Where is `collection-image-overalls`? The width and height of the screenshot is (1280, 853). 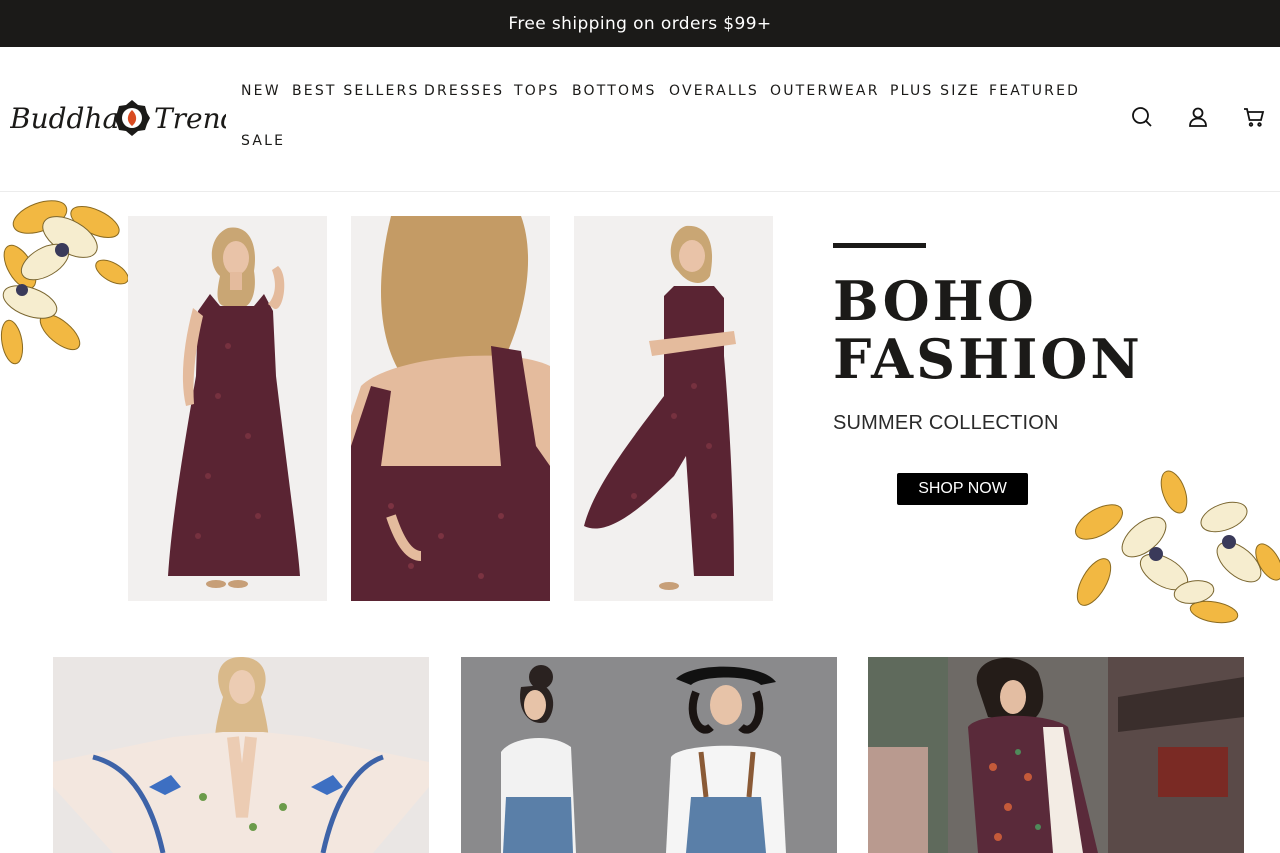
collection-image-overalls is located at coordinates (649, 755).